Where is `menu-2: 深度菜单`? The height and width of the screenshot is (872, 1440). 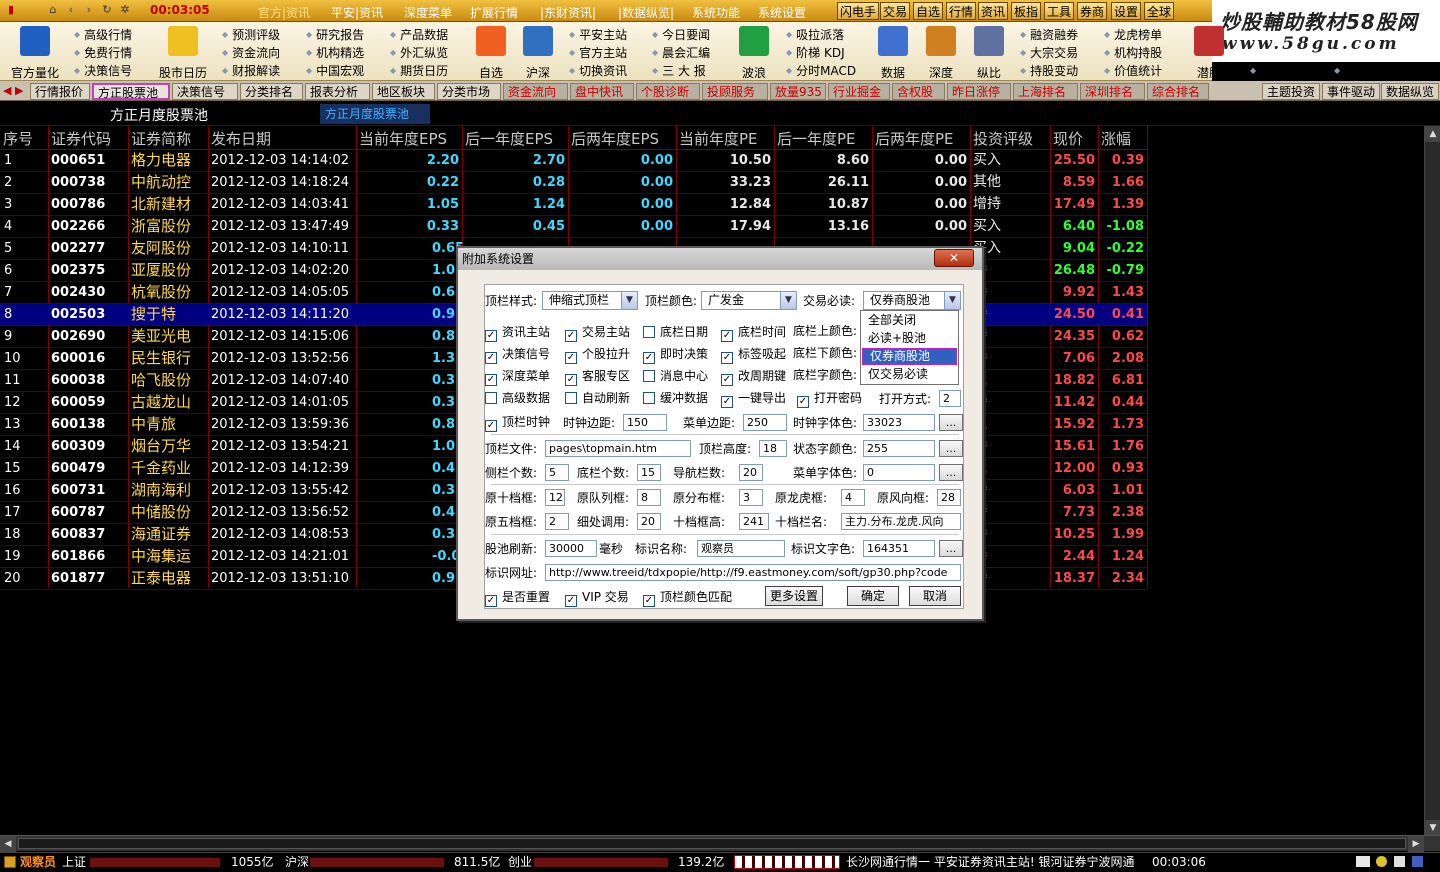 menu-2: 深度菜单 is located at coordinates (428, 12).